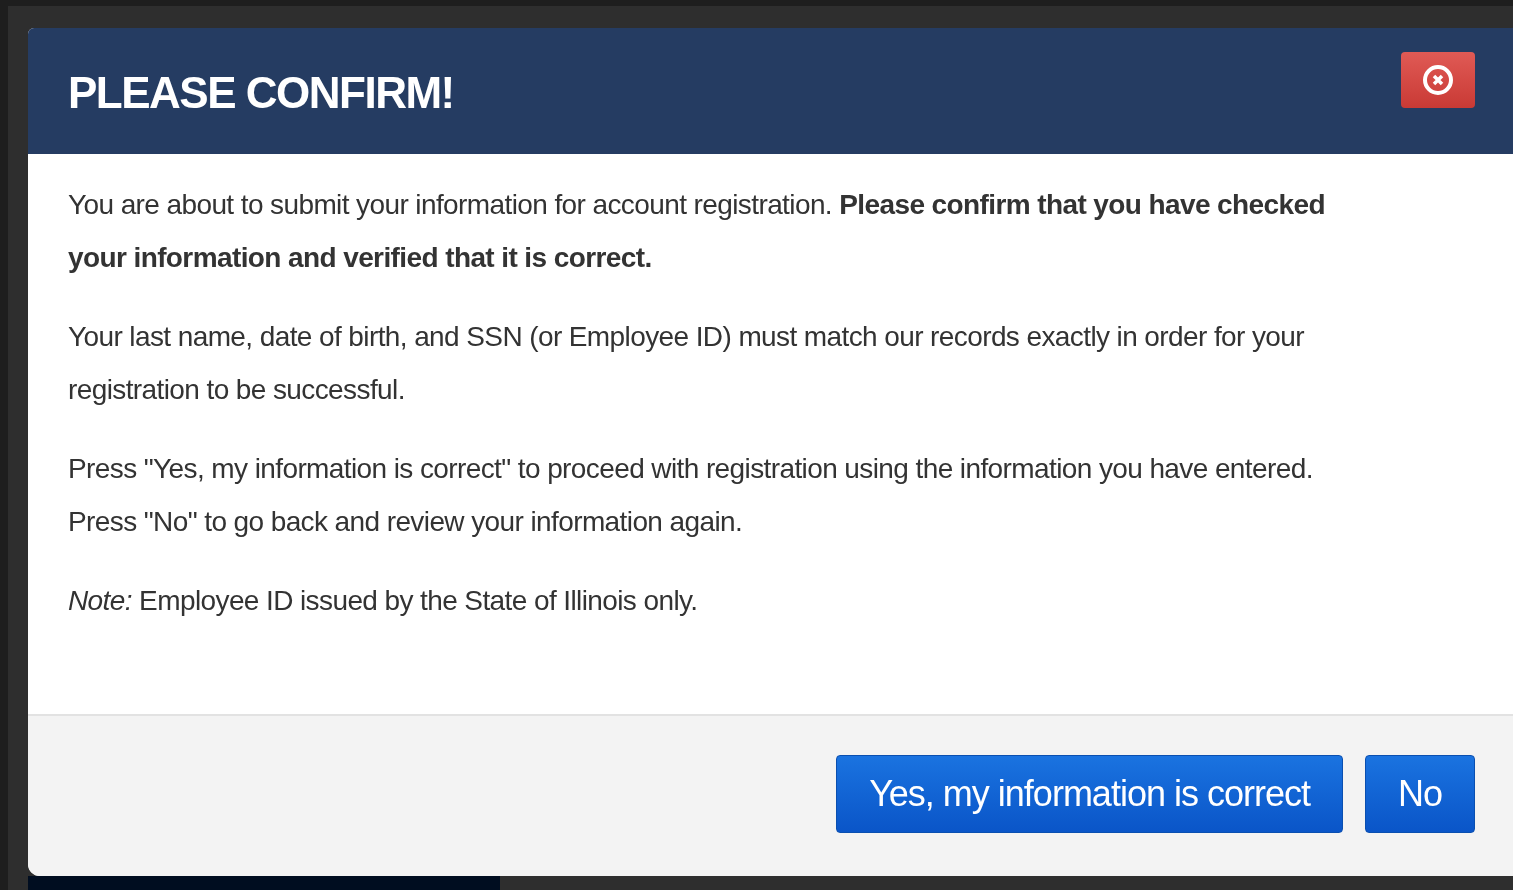  Describe the element at coordinates (261, 92) in the screenshot. I see `dialog-title: PLEASE CONFIRM!` at that location.